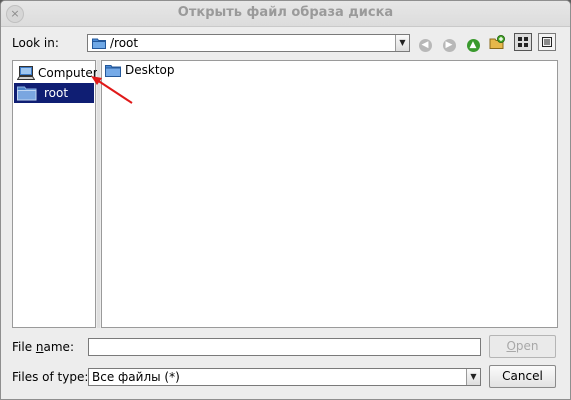 The width and height of the screenshot is (571, 400). I want to click on file-name-label-part: File, so click(24, 347).